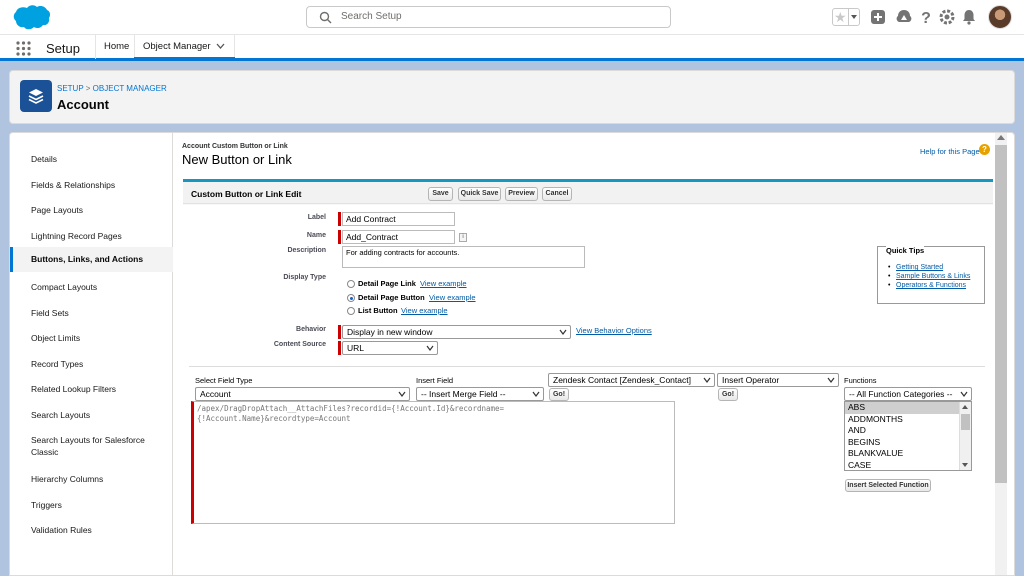 This screenshot has width=1024, height=576. I want to click on avatar, so click(1000, 17).